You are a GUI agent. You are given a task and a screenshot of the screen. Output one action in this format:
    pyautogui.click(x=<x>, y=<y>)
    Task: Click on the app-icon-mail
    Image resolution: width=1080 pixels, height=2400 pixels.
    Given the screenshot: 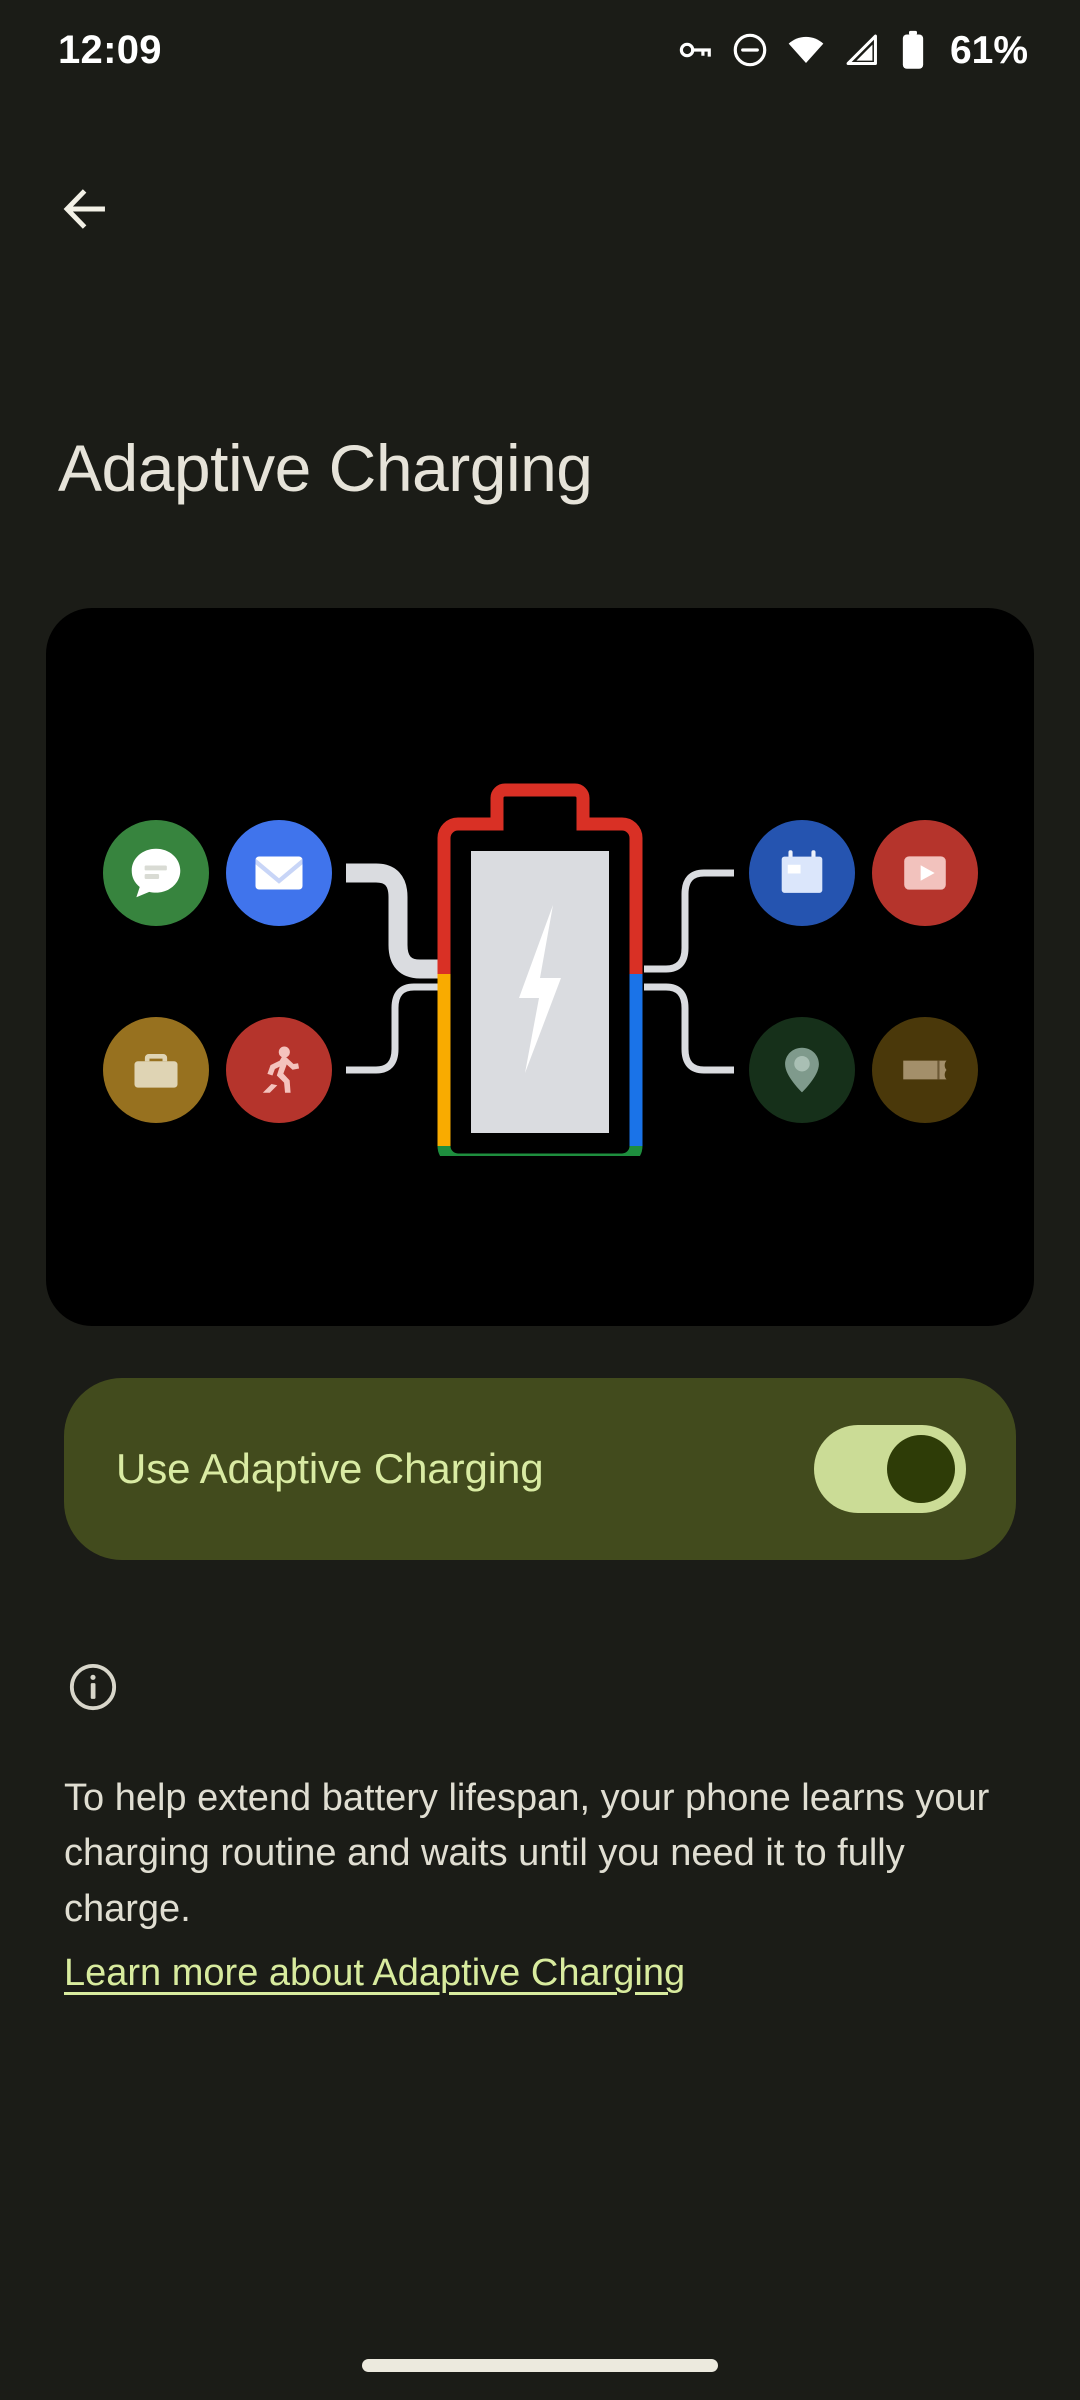 What is the action you would take?
    pyautogui.click(x=279, y=873)
    